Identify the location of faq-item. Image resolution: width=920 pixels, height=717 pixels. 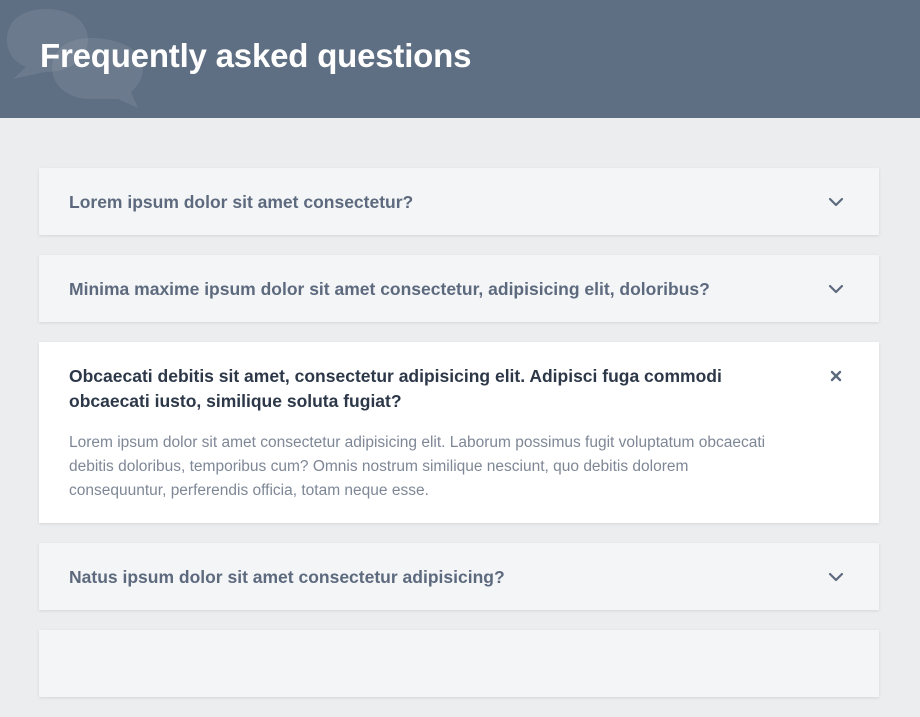
(459, 663).